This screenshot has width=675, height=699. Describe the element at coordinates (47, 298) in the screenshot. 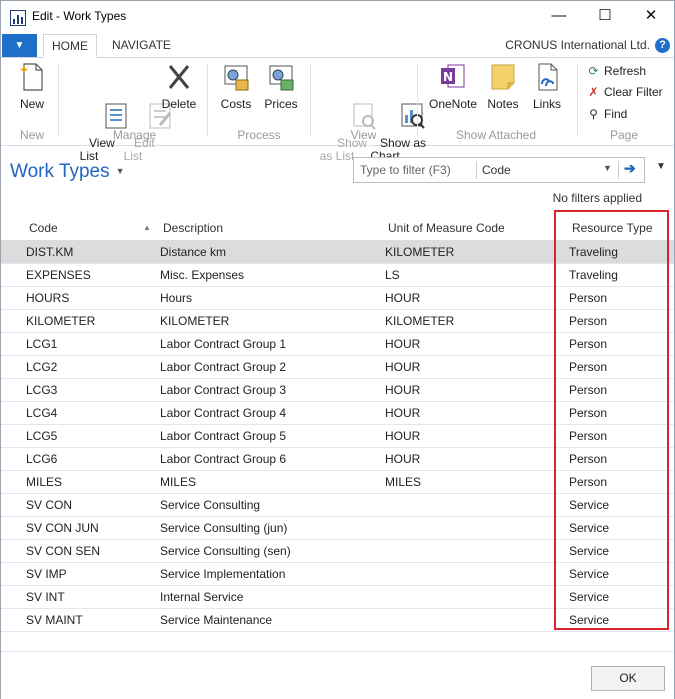

I see `cell-code: HOURS` at that location.